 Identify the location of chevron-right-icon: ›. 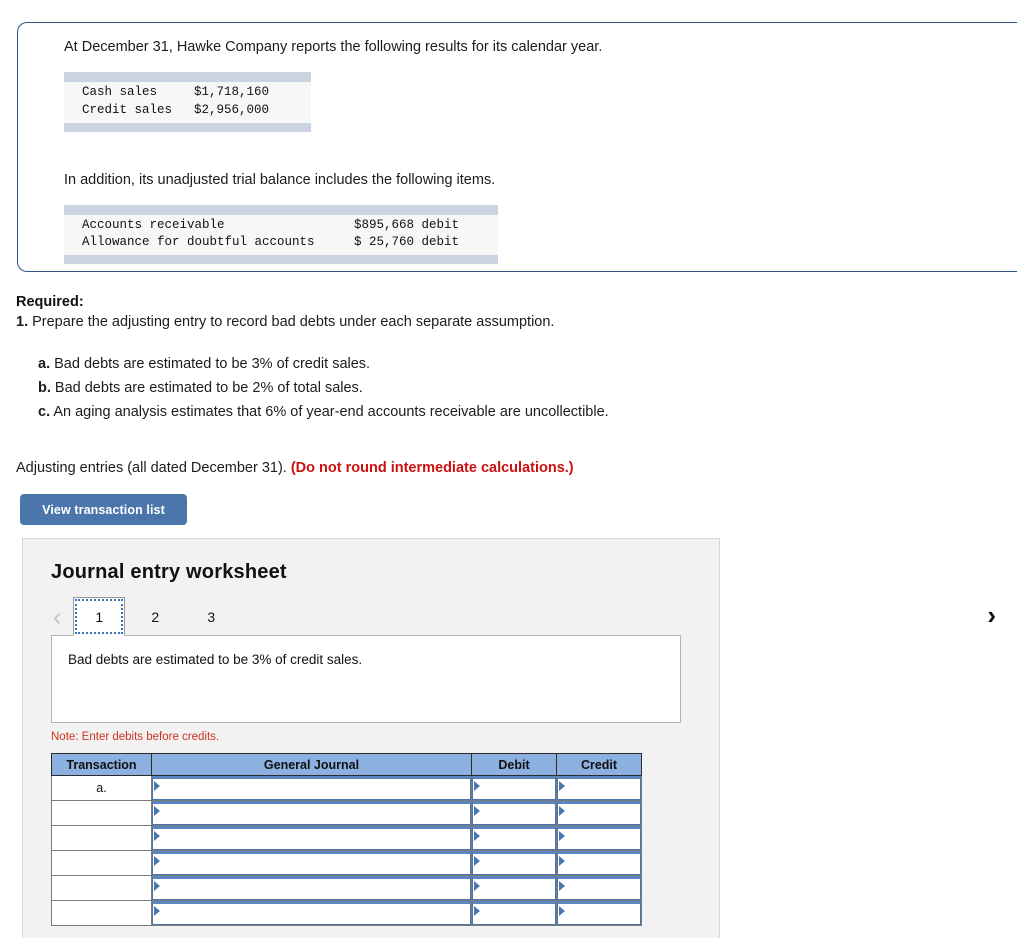
(991, 615).